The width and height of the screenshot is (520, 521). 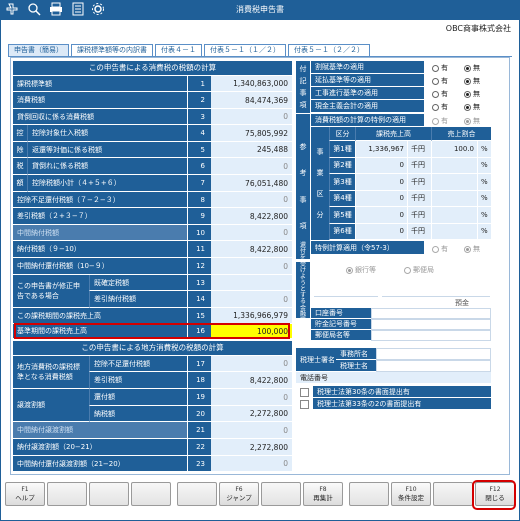 I want to click on interim-transfer-refund: 0, so click(x=251, y=464).